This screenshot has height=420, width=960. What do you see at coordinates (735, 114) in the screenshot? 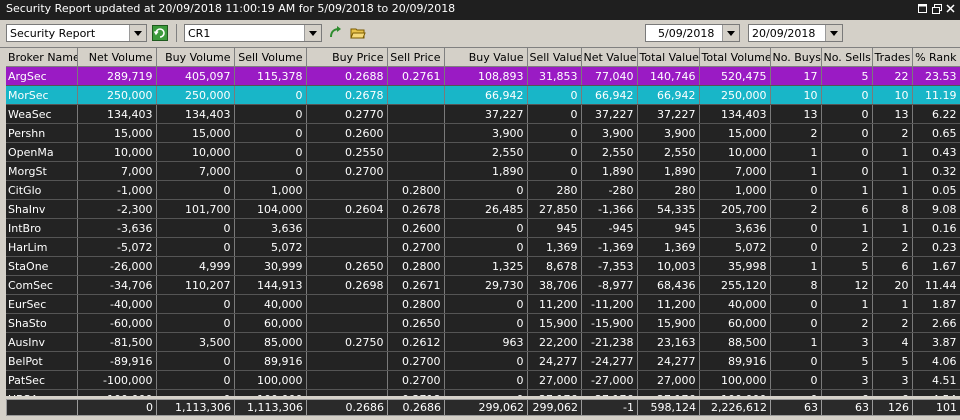
I see `table-cell: 134,403` at bounding box center [735, 114].